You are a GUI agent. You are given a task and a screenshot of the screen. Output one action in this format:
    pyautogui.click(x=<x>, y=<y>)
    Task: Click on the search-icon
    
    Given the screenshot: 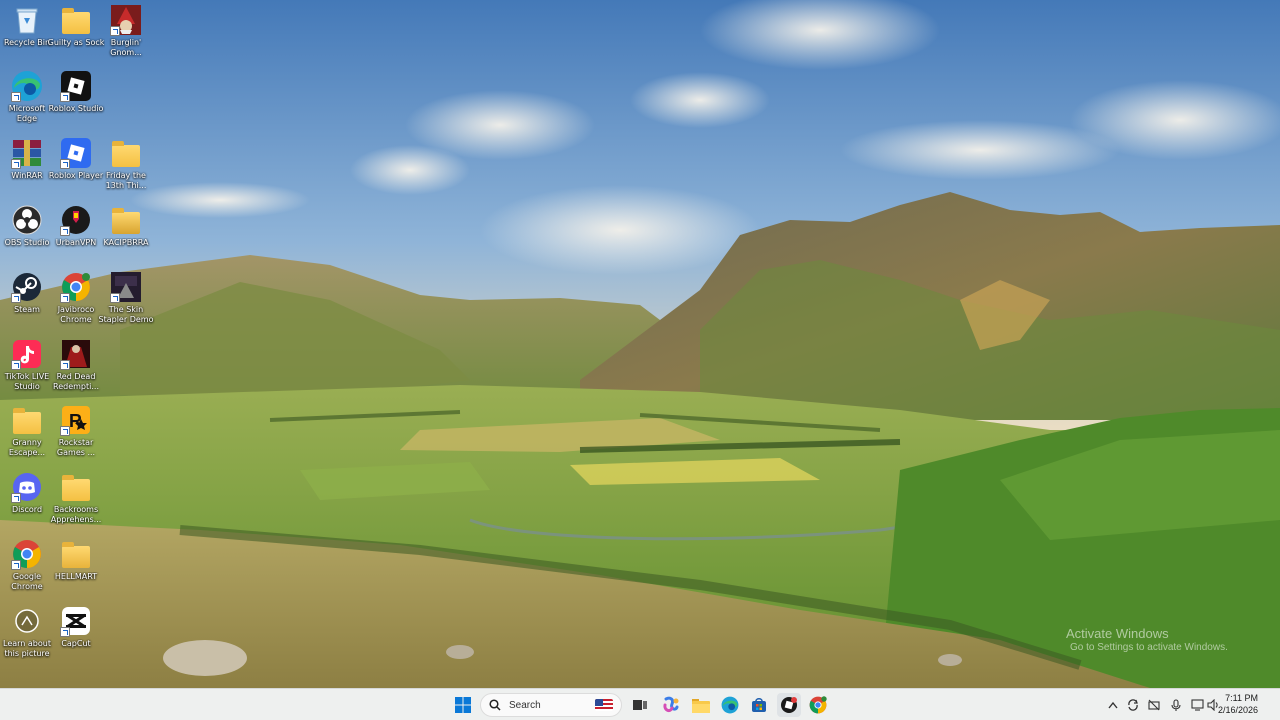 What is the action you would take?
    pyautogui.click(x=495, y=705)
    